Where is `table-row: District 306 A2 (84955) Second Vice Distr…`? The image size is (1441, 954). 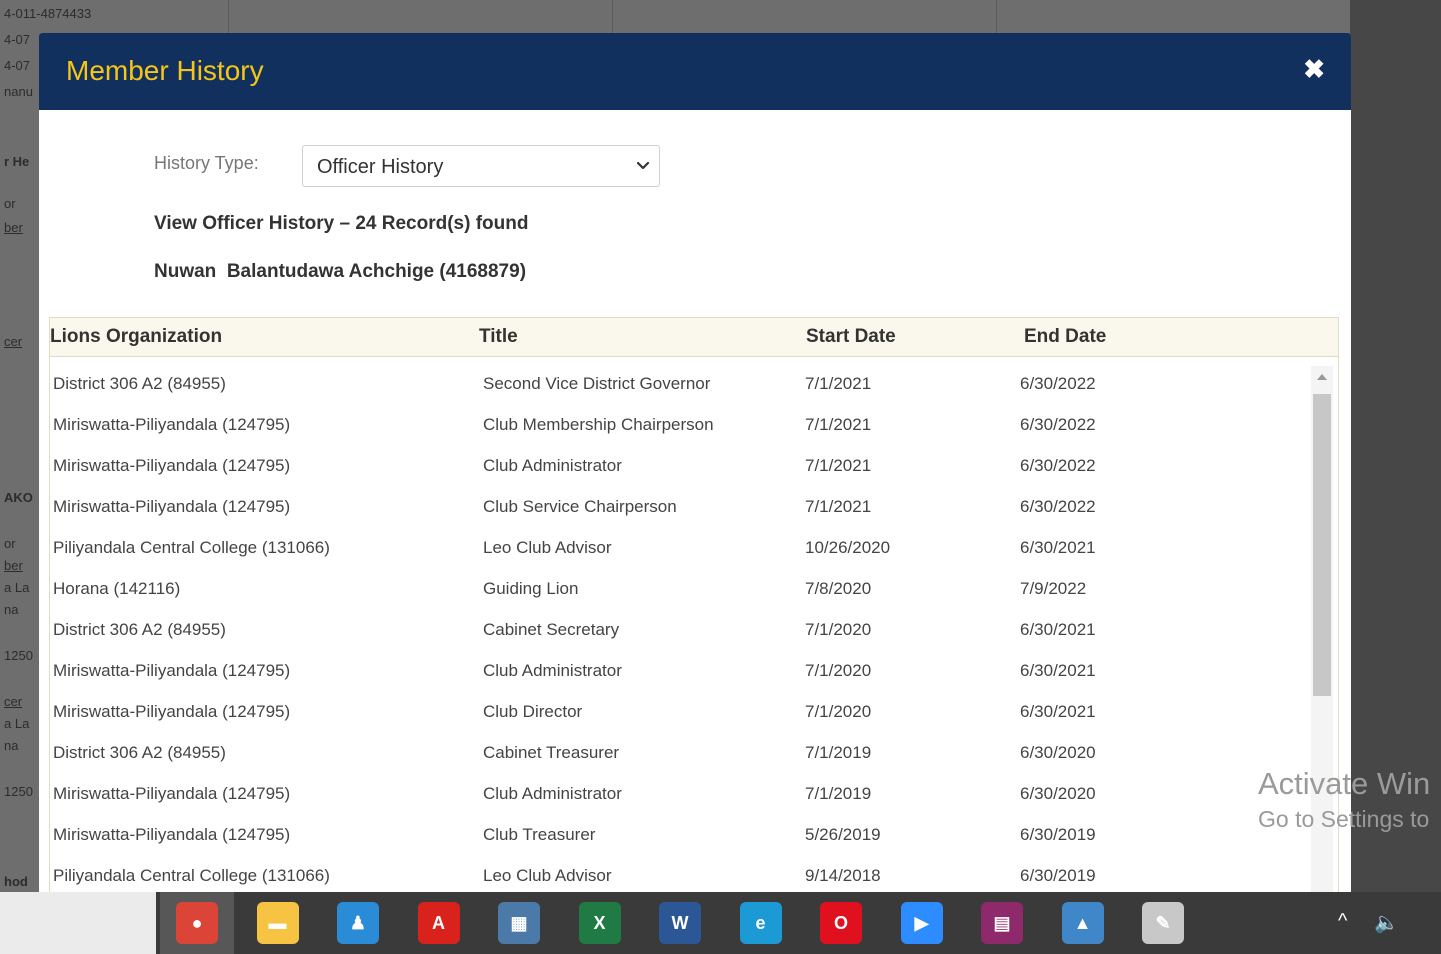
table-row: District 306 A2 (84955) Second Vice Distr… is located at coordinates (681, 386).